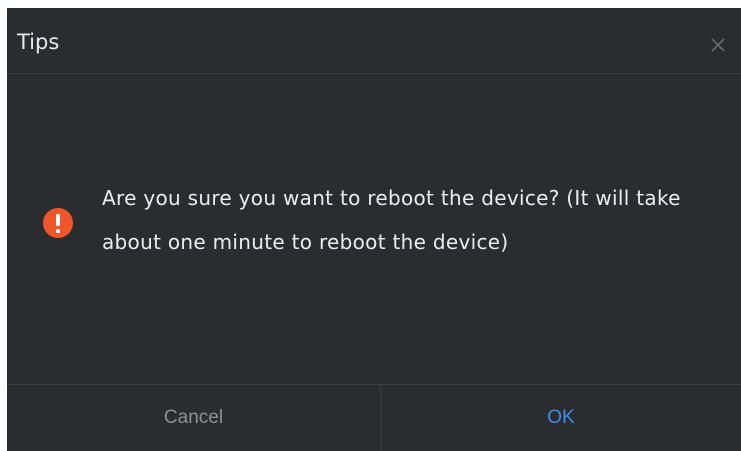 This screenshot has height=451, width=741. I want to click on cancel-button: Cancel, so click(194, 418).